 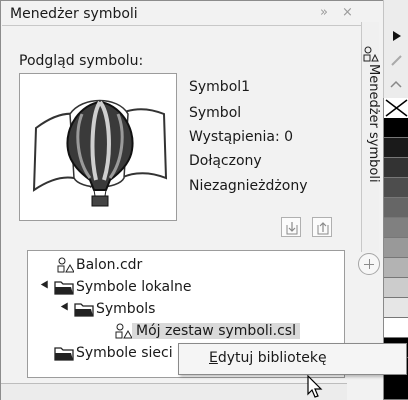 I want to click on side-tab-symbol-manager: Menedżer symboli, so click(x=371, y=137).